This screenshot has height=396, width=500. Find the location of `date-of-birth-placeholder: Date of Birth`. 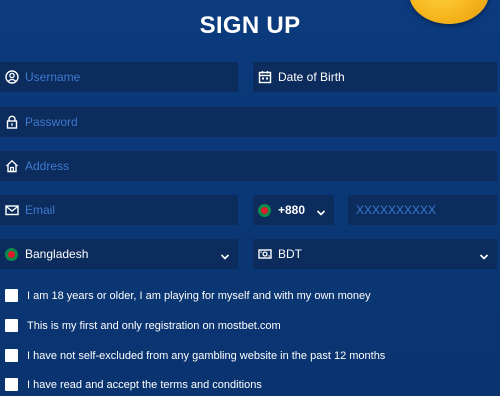

date-of-birth-placeholder: Date of Birth is located at coordinates (311, 77).